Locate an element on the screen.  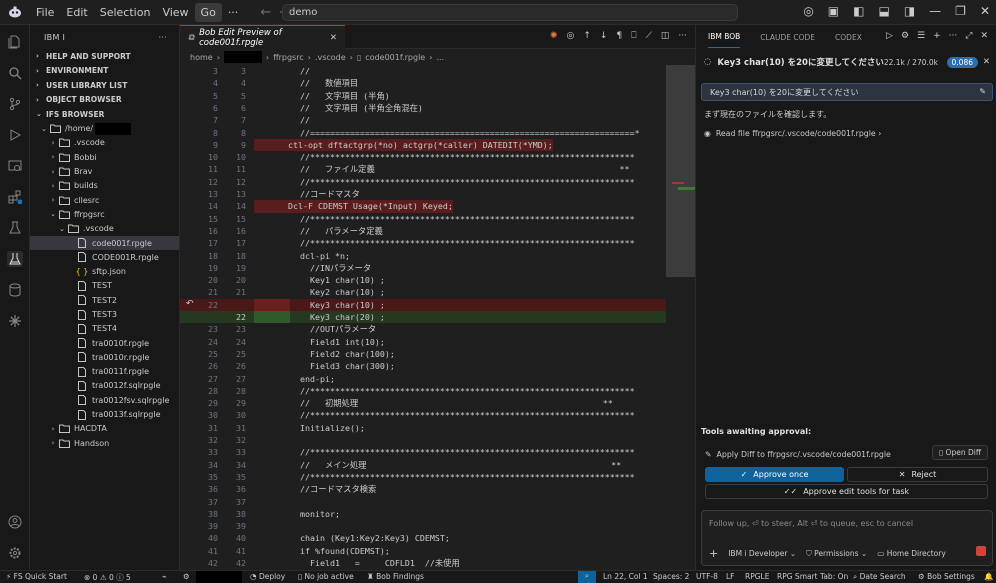
mode-selector: IBM i Developer ⌄ is located at coordinates (762, 553).